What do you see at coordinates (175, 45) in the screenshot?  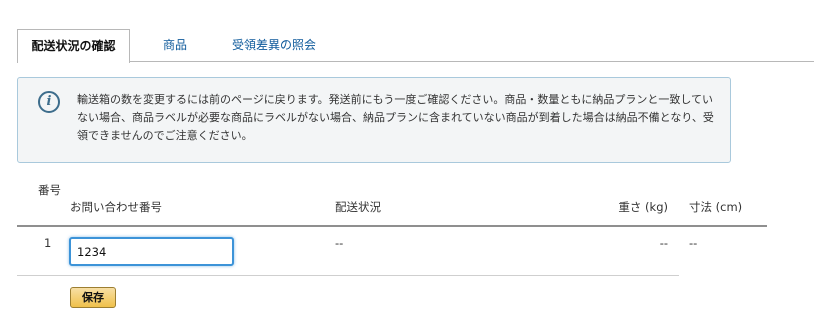 I see `tab-products: 商品` at bounding box center [175, 45].